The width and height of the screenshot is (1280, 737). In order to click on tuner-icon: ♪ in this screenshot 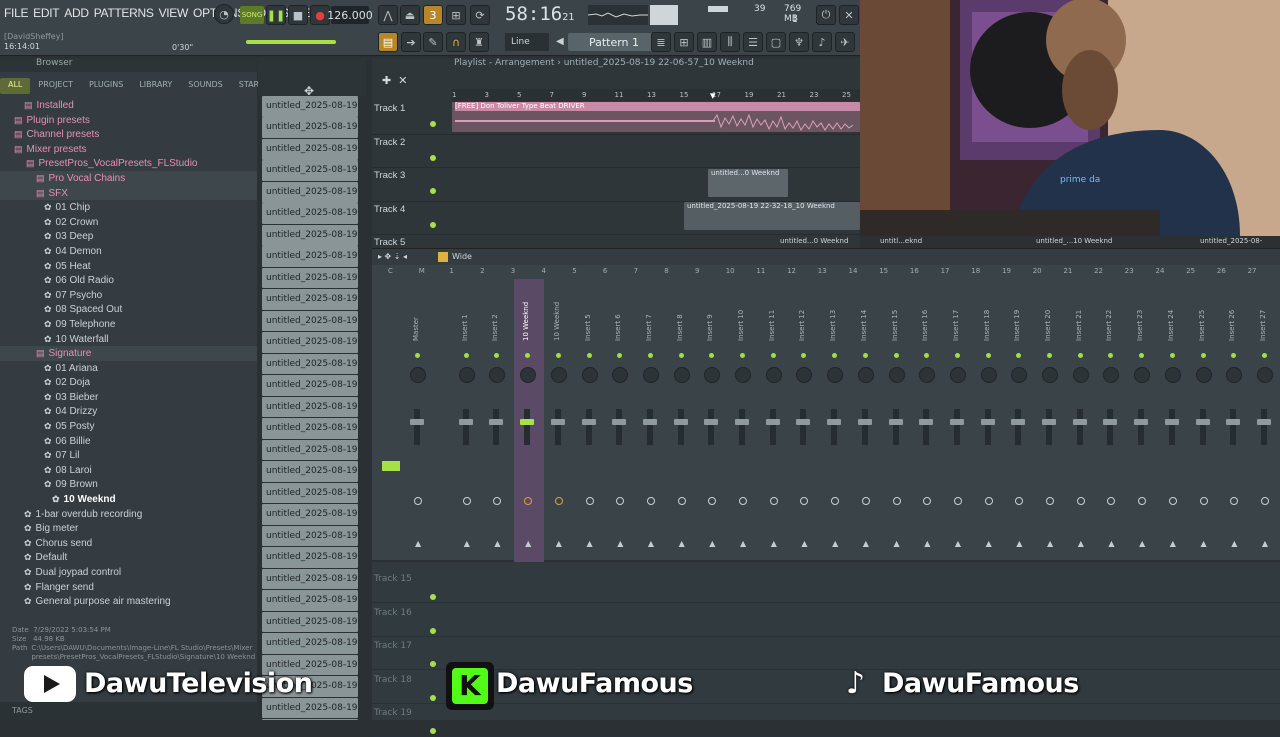, I will do `click(822, 42)`.